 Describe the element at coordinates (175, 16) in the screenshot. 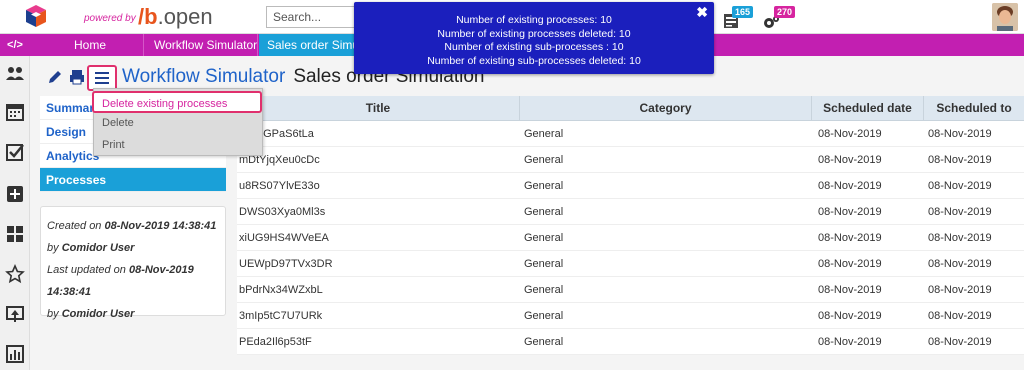

I see `bopen-logo: /b.open` at that location.